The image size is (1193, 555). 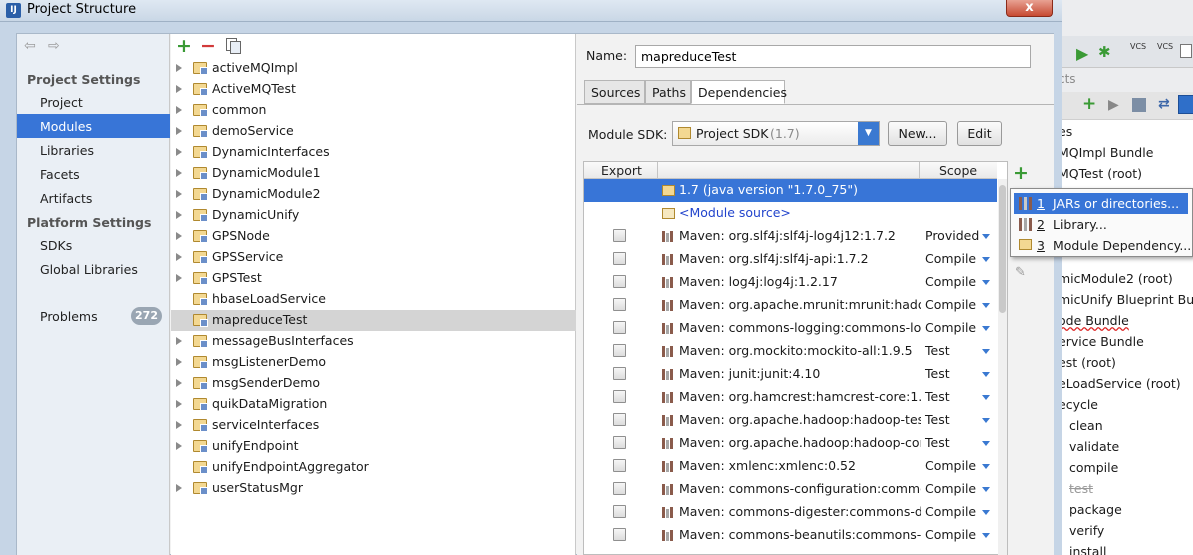 What do you see at coordinates (1002, 249) in the screenshot?
I see `scrollbar-thumb` at bounding box center [1002, 249].